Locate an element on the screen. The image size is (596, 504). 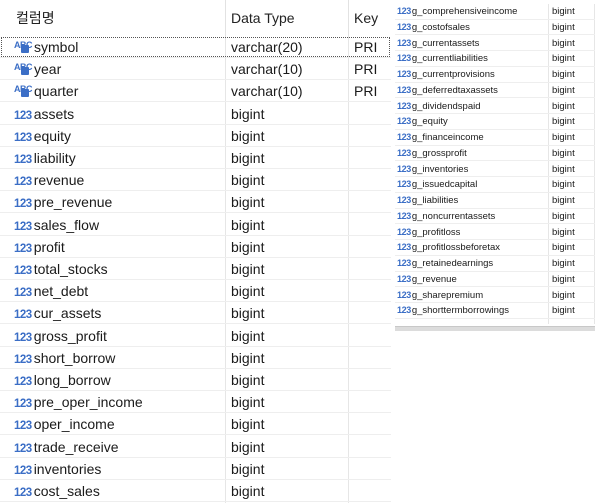
table-row: 123g_noncurrentassets bigint is located at coordinates (495, 217).